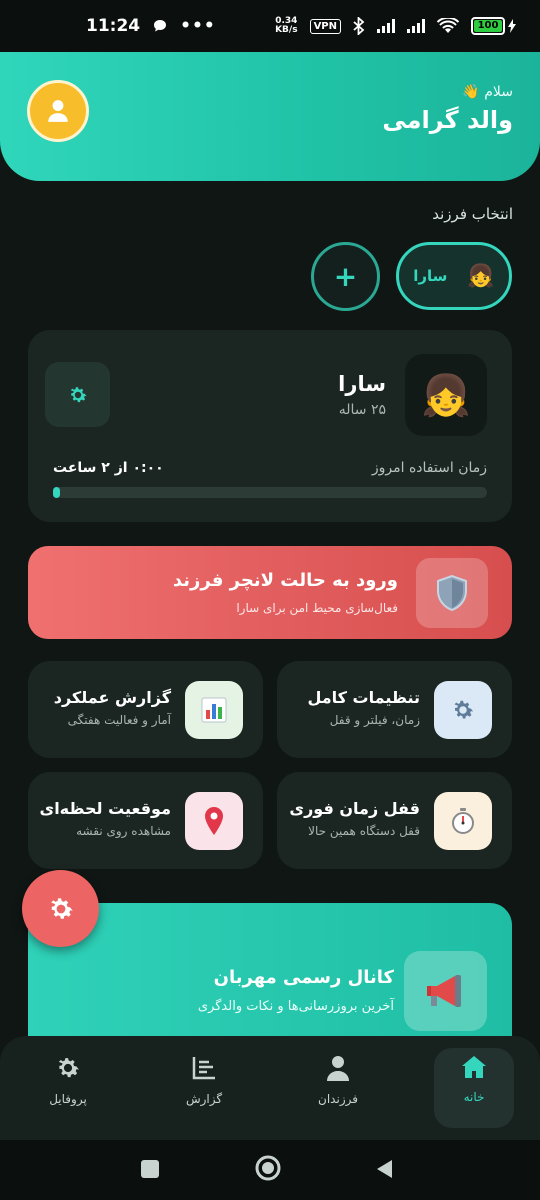 The width and height of the screenshot is (540, 1200). Describe the element at coordinates (385, 1169) in the screenshot. I see `back-triangle-icon` at that location.